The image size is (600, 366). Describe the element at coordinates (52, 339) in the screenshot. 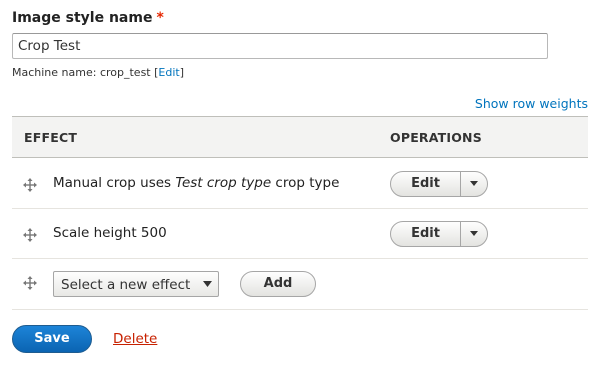

I see `save-button: Save` at that location.